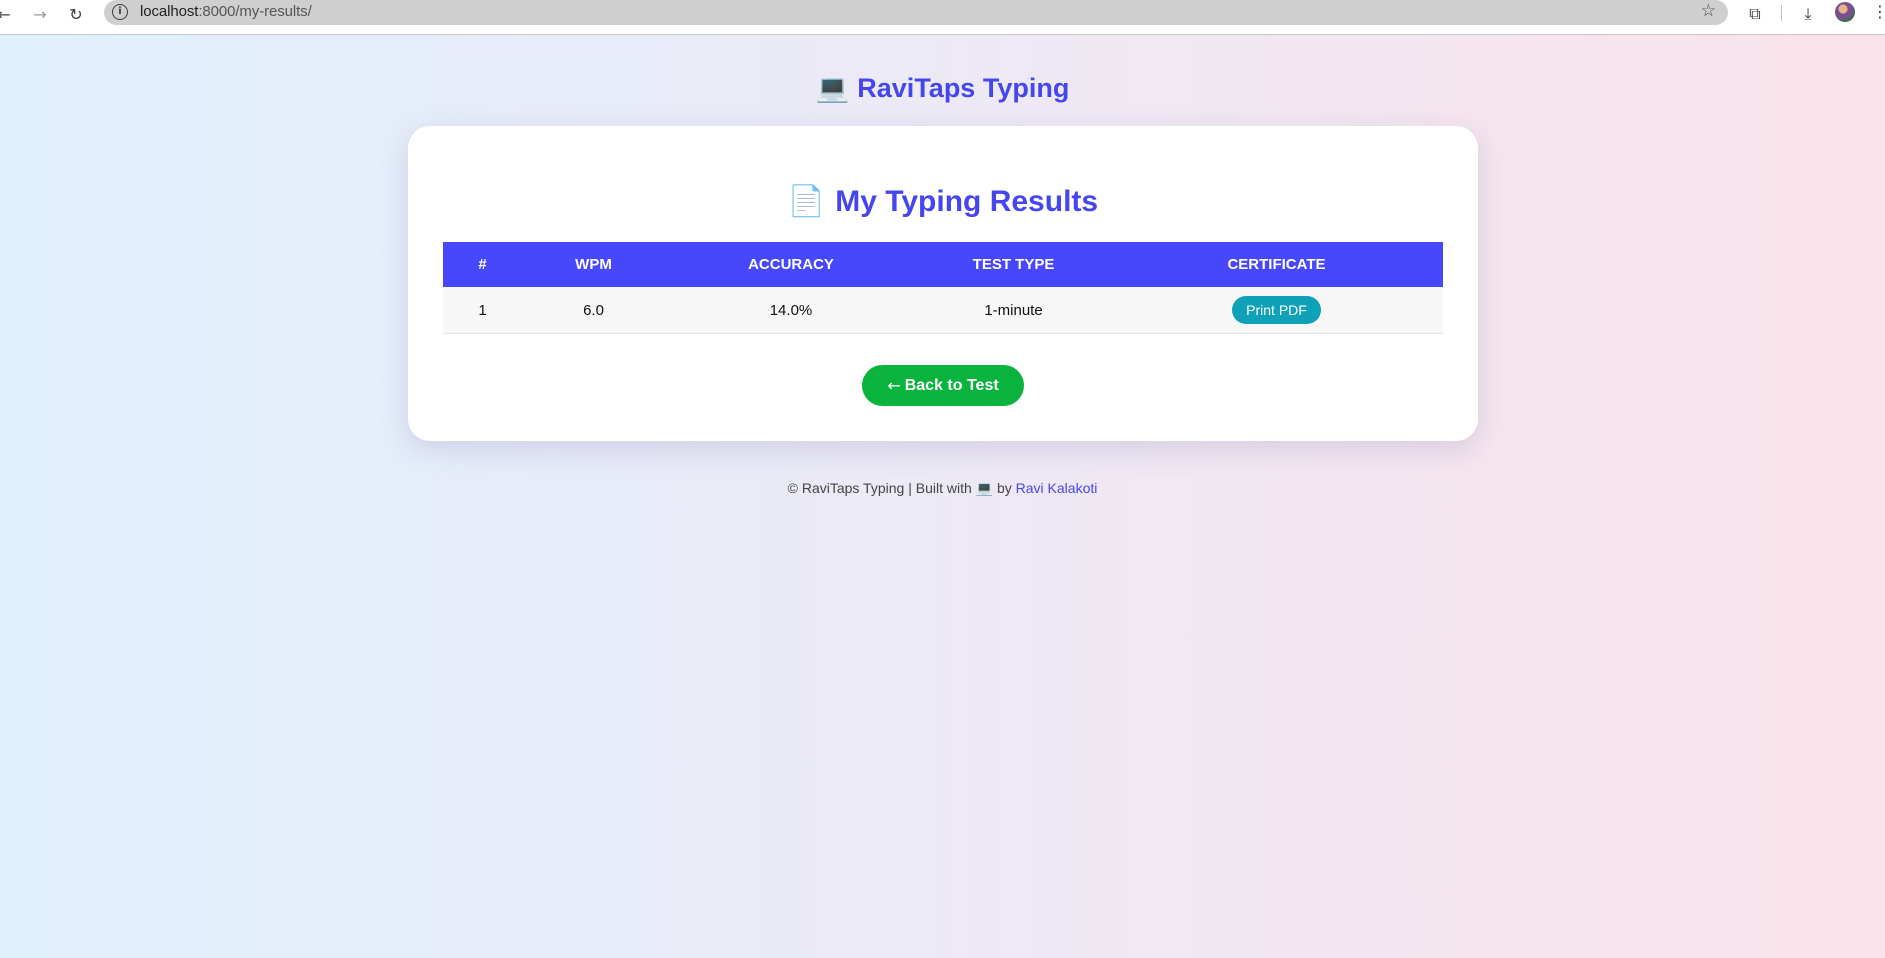 Image resolution: width=1885 pixels, height=958 pixels. Describe the element at coordinates (1057, 488) in the screenshot. I see `author-link: Ravi Kalakoti` at that location.